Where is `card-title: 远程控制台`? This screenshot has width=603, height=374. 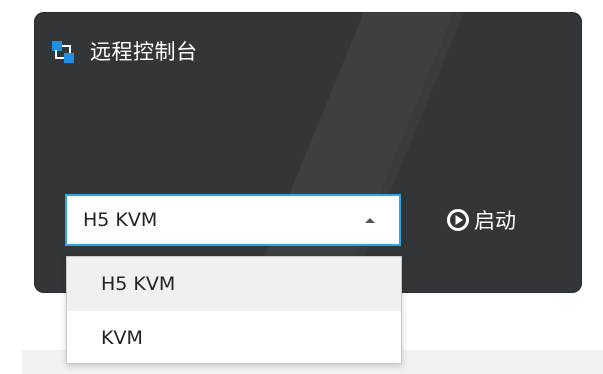
card-title: 远程控制台 is located at coordinates (144, 52).